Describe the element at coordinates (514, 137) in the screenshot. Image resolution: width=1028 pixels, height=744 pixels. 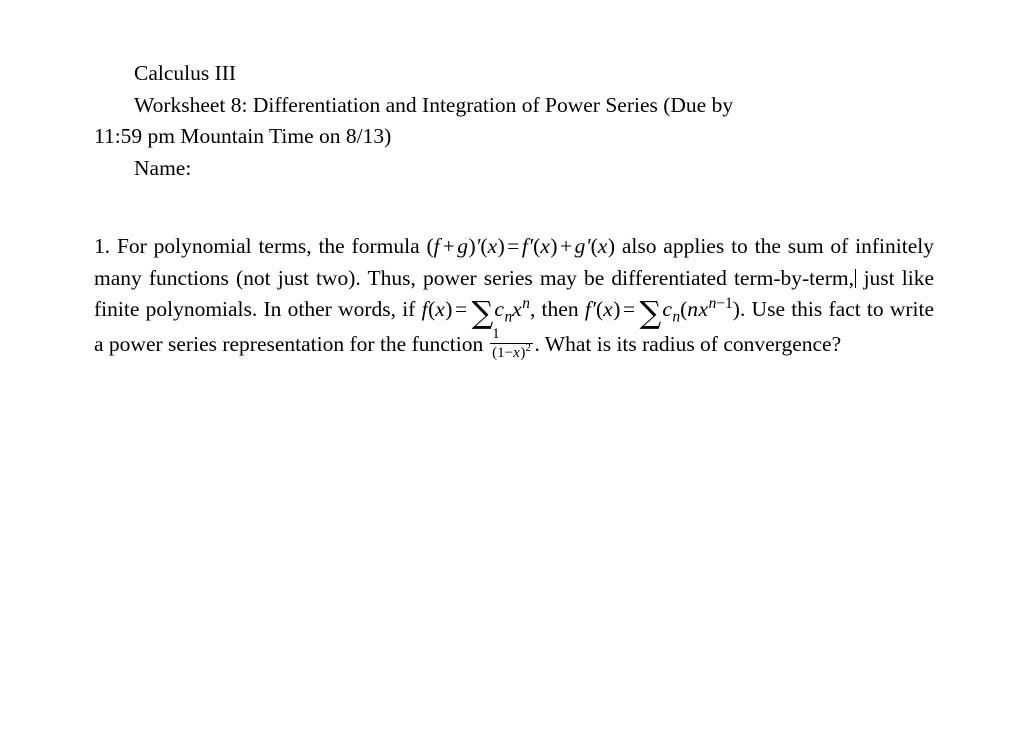
I see `worksheet-title-line-2: 11:59 pm Mountain Time on 8/13)` at that location.